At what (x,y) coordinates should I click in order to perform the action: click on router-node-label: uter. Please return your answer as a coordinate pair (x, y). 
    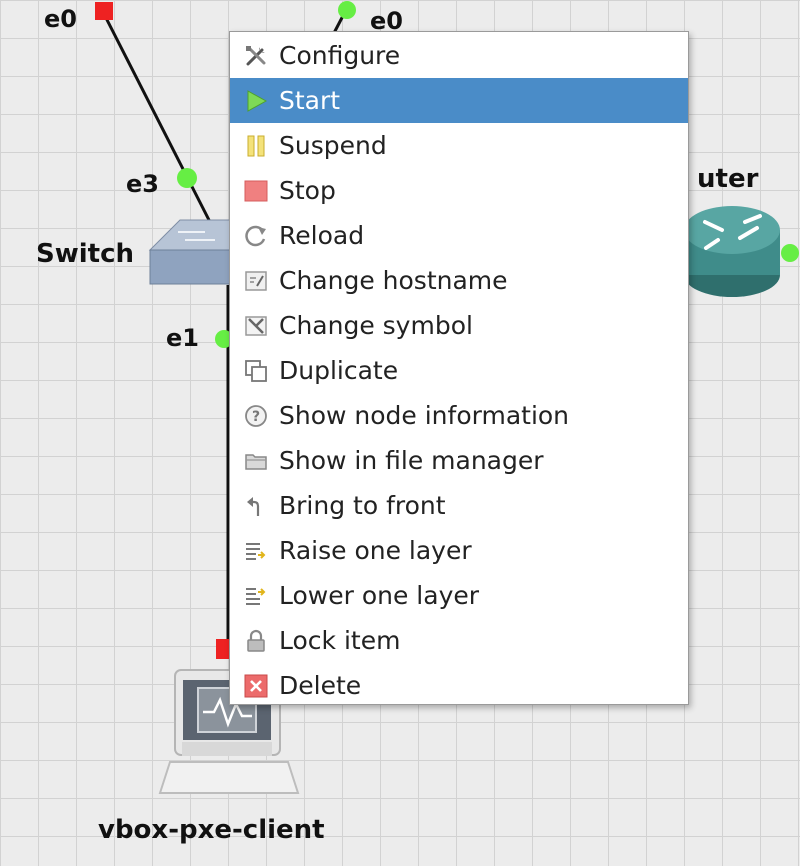
    Looking at the image, I should click on (728, 179).